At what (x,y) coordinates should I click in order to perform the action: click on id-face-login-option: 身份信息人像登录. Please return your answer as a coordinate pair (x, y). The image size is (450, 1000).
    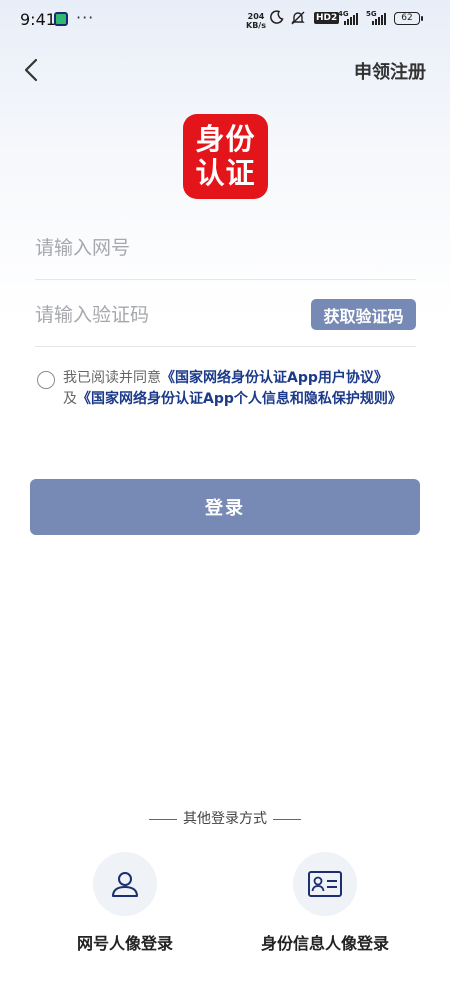
    Looking at the image, I should click on (325, 903).